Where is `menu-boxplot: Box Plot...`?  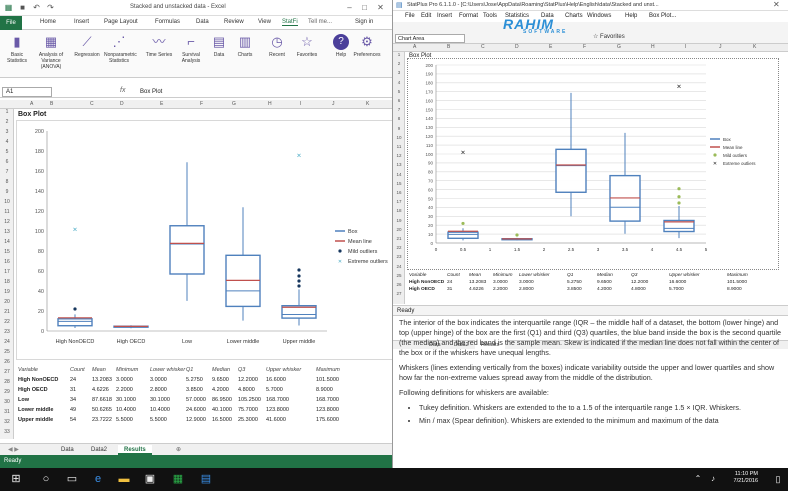
menu-boxplot: Box Plot... is located at coordinates (662, 16).